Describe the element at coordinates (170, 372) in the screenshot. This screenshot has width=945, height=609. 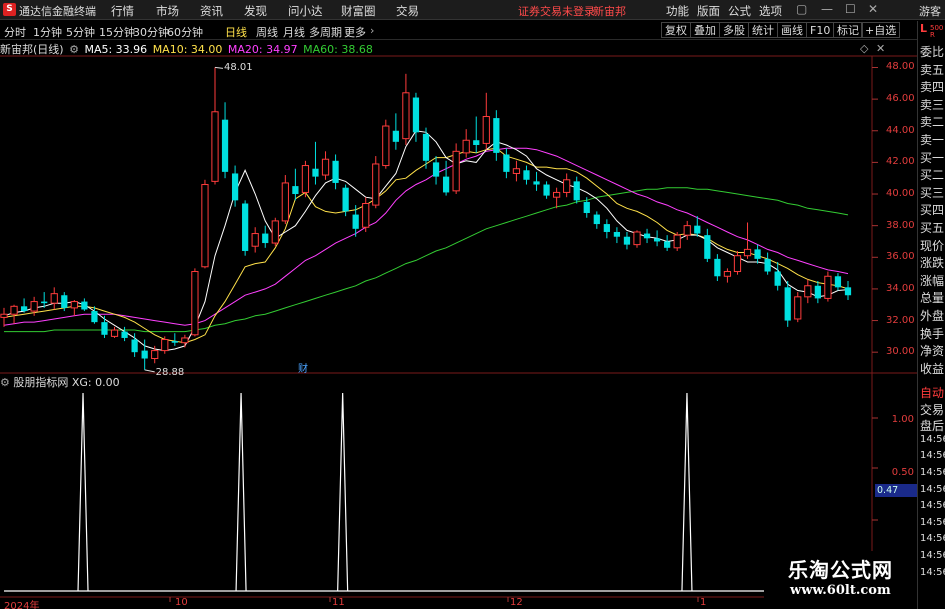
I see `low-price-marker: 28.88` at that location.